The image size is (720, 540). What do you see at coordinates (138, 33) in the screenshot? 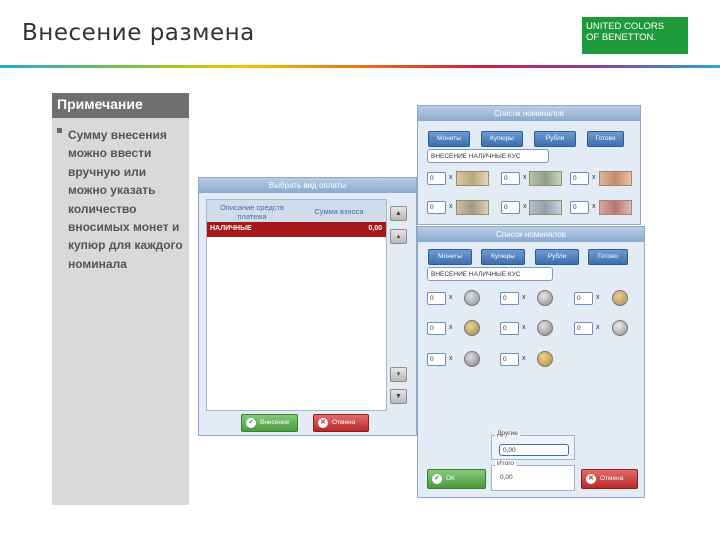
I see `slide-title: Внесение размена` at bounding box center [138, 33].